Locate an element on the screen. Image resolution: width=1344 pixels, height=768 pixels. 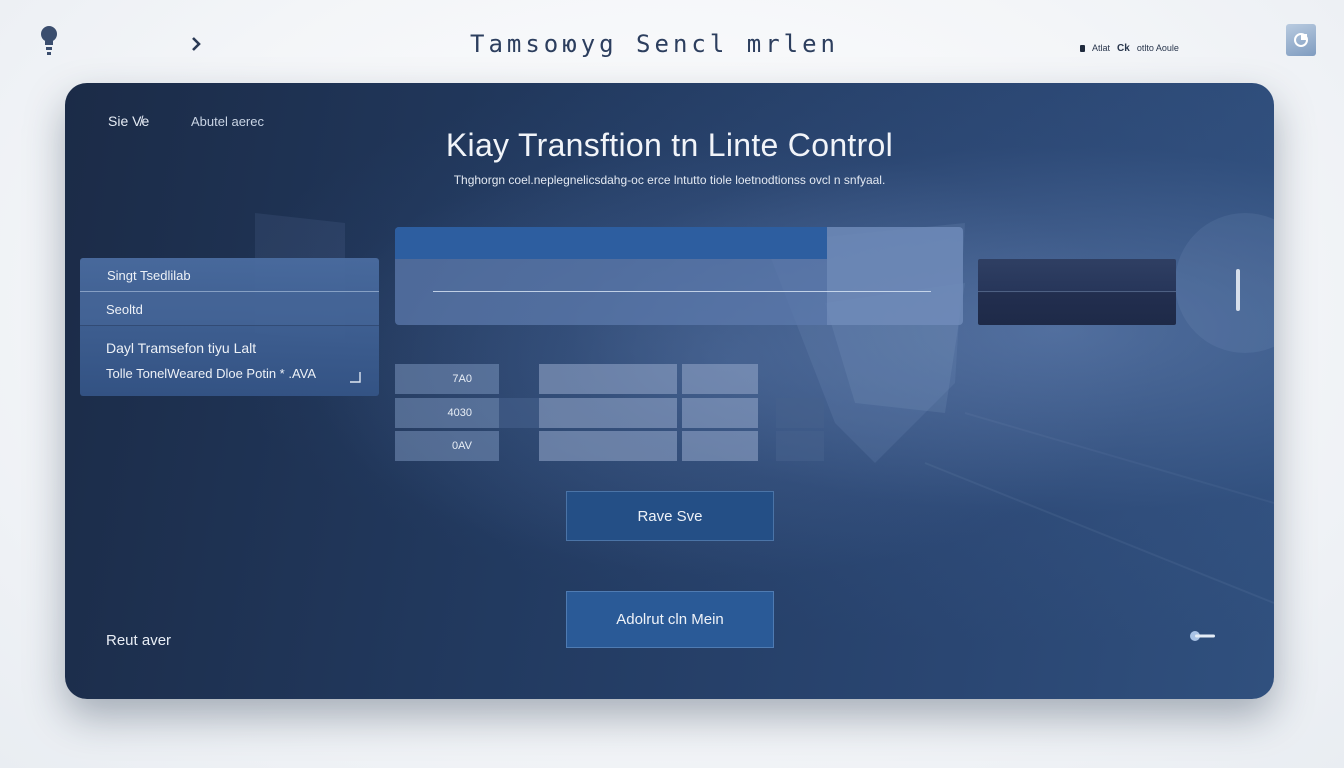
transform-remainder is located at coordinates (895, 276).